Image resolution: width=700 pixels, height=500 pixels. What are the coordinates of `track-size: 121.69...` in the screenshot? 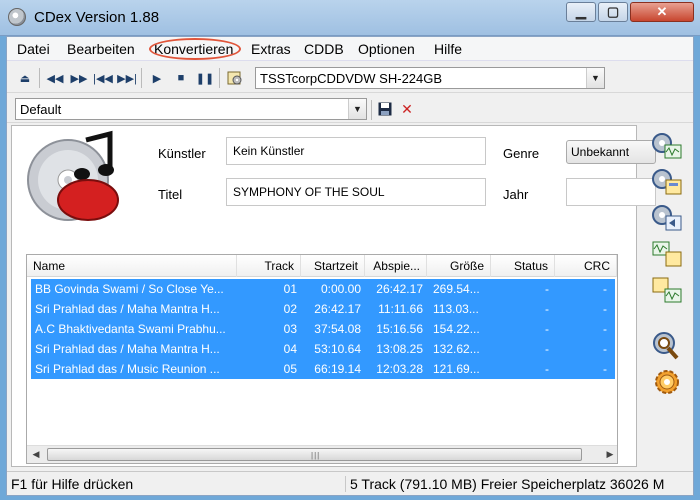 It's located at (456, 369).